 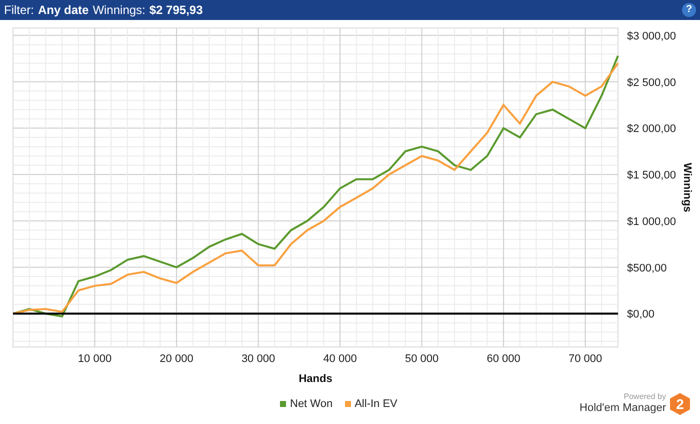 I want to click on y-tick-label: $500,00, so click(x=647, y=268).